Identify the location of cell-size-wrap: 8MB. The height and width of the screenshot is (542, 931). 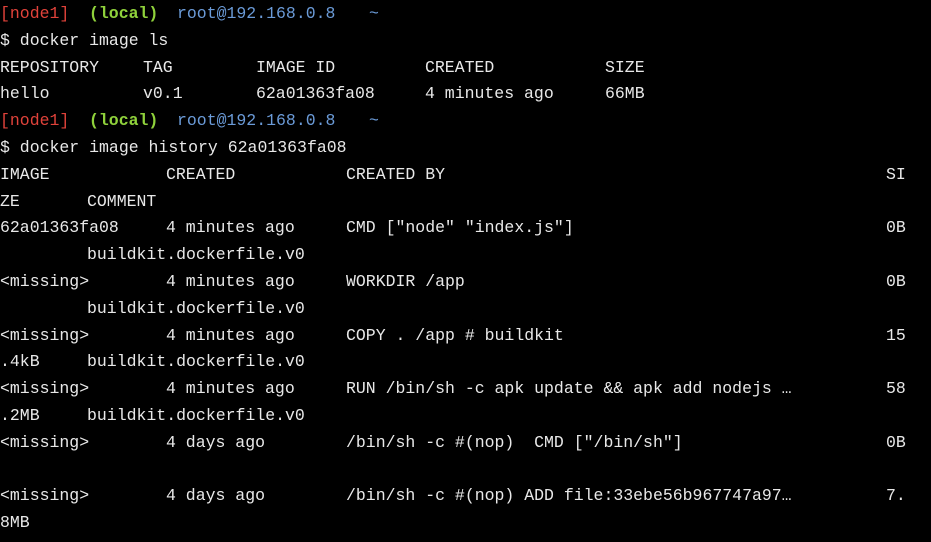
(15, 523).